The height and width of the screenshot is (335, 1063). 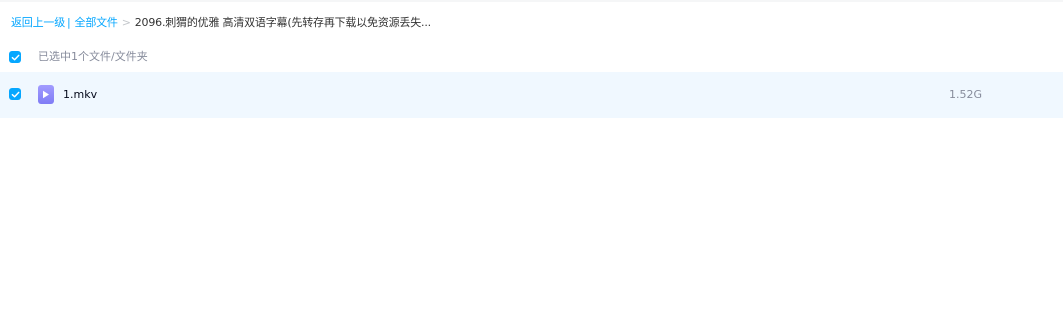 I want to click on video-file-icon, so click(x=46, y=94).